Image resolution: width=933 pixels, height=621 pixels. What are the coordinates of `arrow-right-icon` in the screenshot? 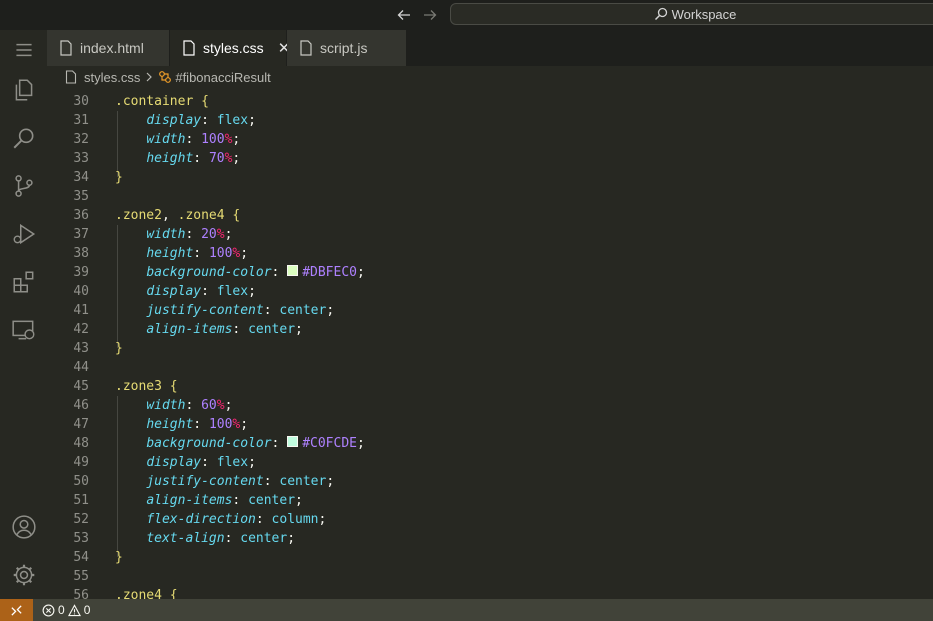 It's located at (430, 15).